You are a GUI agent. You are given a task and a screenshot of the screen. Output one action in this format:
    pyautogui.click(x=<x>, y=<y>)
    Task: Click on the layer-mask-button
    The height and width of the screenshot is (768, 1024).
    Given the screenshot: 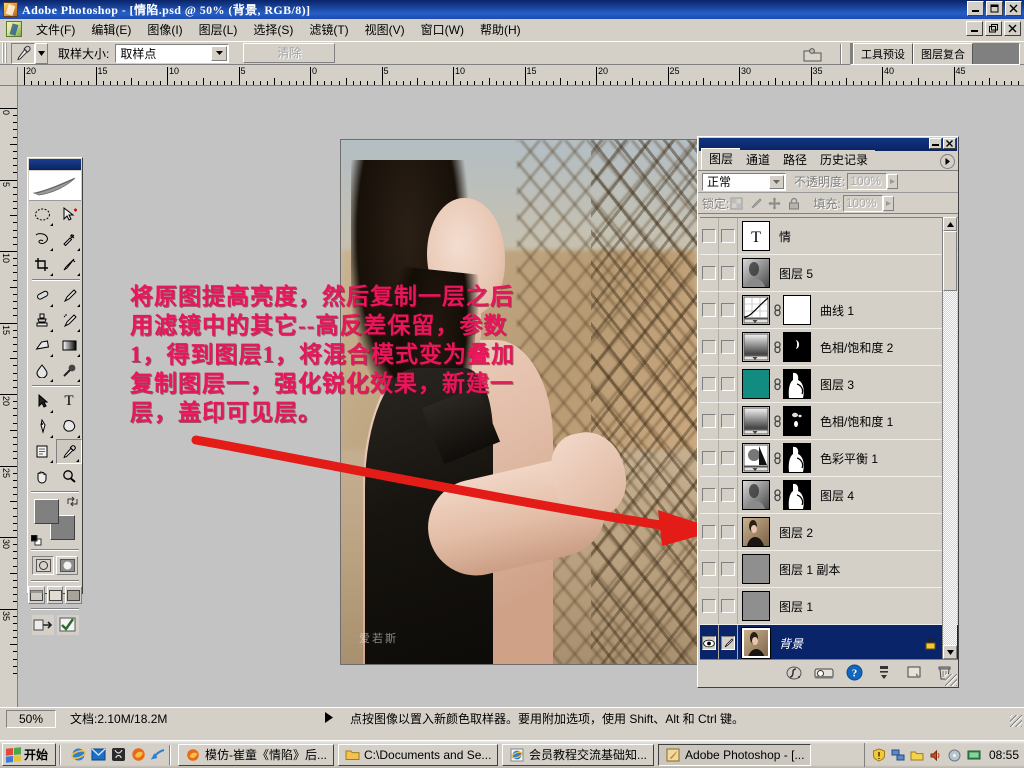 What is the action you would take?
    pyautogui.click(x=824, y=673)
    